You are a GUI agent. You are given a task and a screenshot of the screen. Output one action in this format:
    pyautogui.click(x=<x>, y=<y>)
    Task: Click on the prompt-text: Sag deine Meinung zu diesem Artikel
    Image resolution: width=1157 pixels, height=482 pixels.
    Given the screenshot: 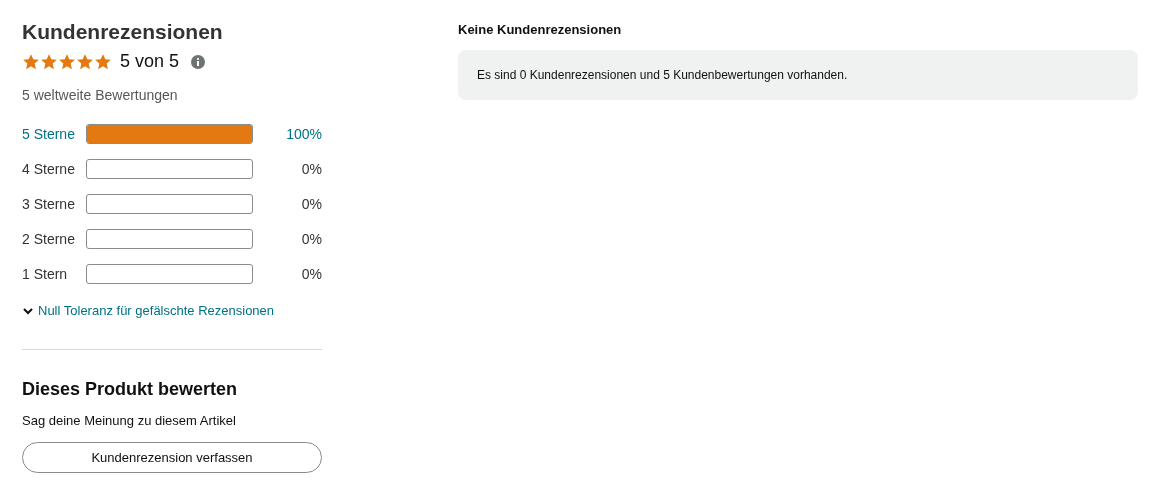 What is the action you would take?
    pyautogui.click(x=129, y=420)
    